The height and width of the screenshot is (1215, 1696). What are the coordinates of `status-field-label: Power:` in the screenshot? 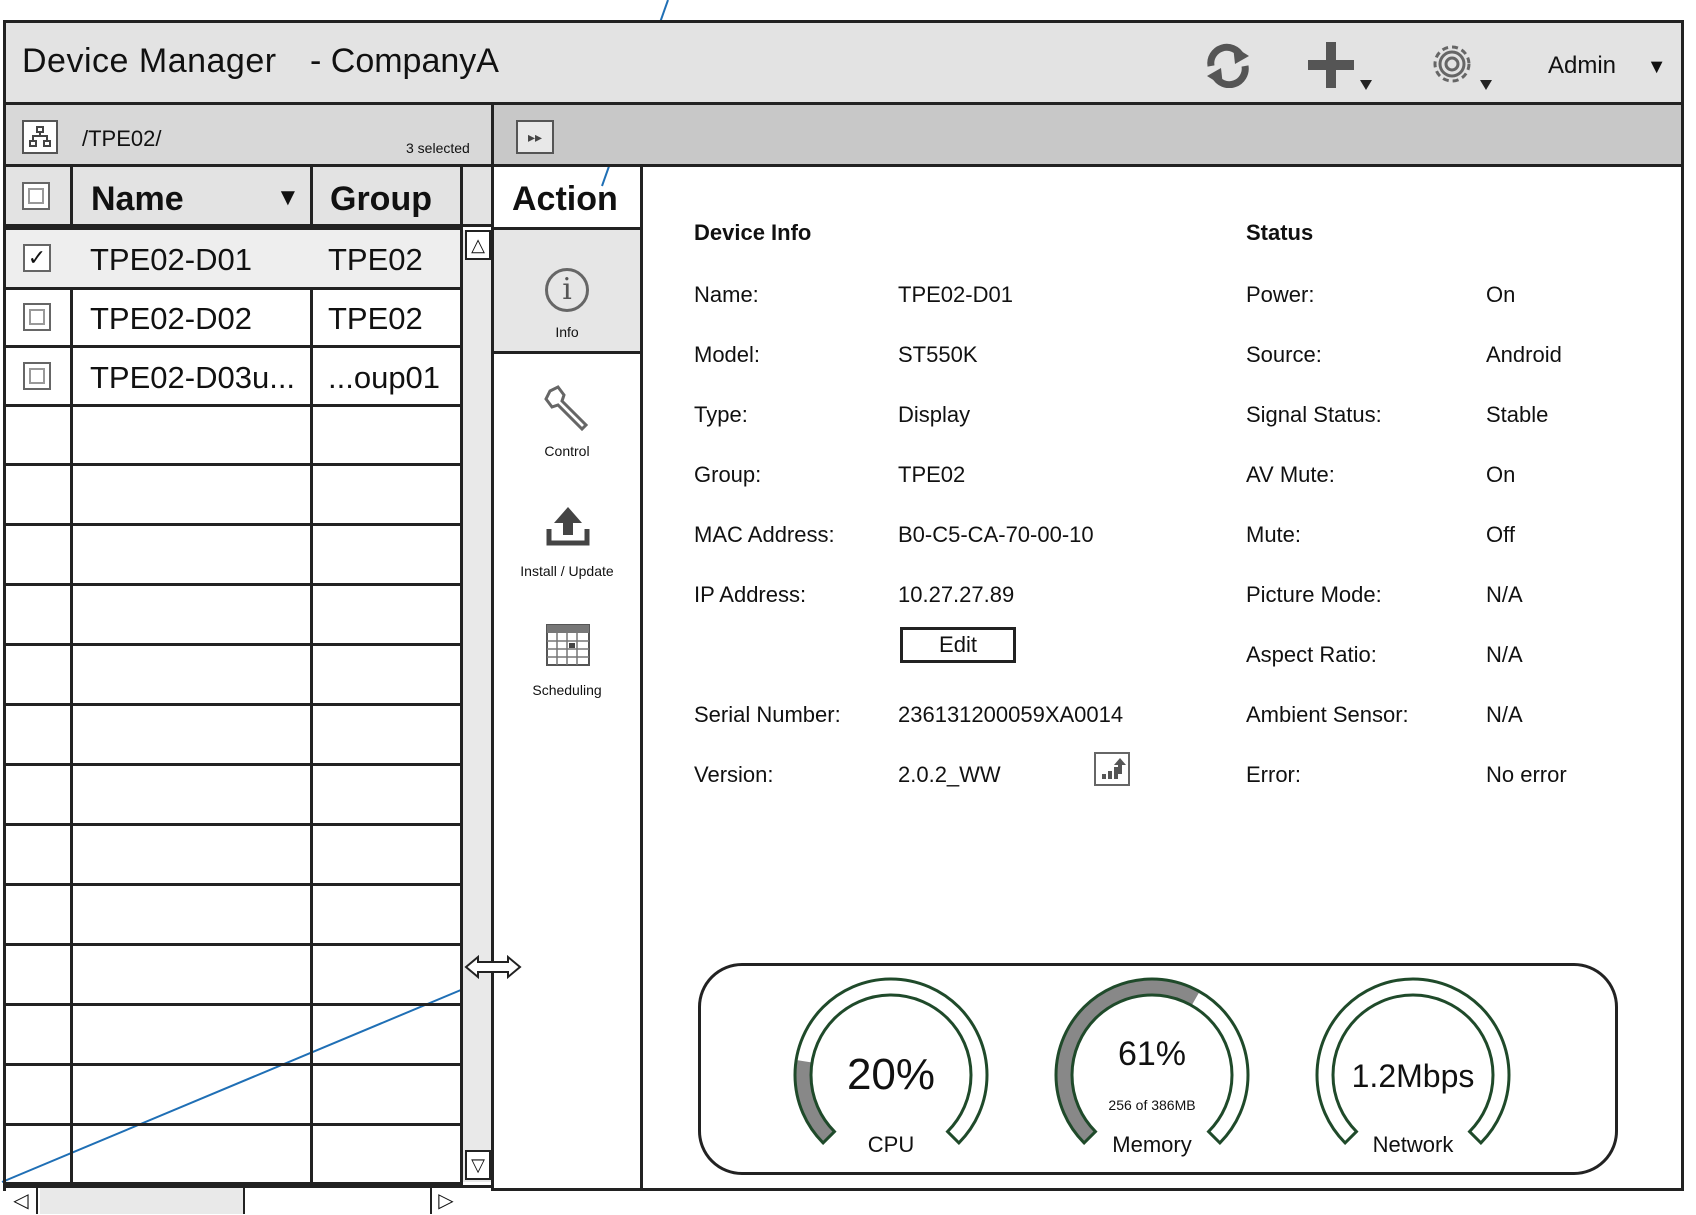 It's located at (1280, 294).